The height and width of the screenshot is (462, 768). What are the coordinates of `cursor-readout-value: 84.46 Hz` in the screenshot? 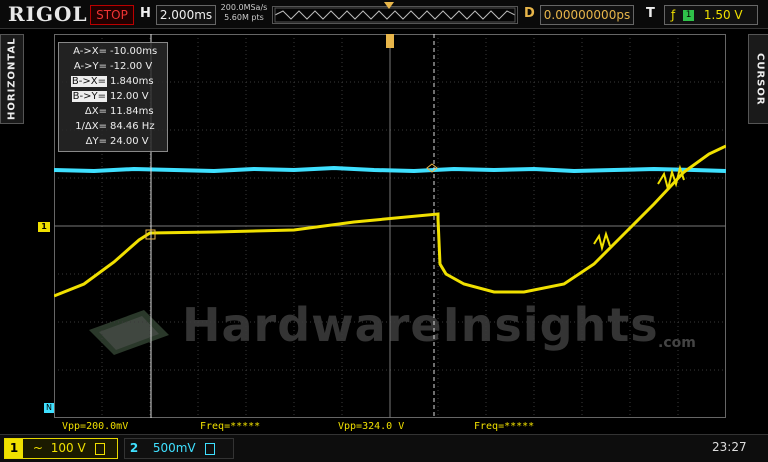 It's located at (132, 126).